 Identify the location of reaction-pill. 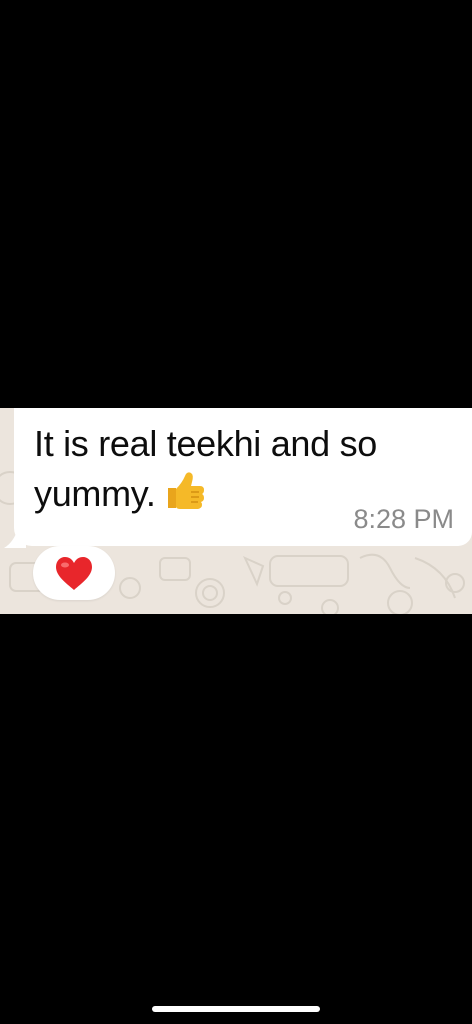
(74, 573).